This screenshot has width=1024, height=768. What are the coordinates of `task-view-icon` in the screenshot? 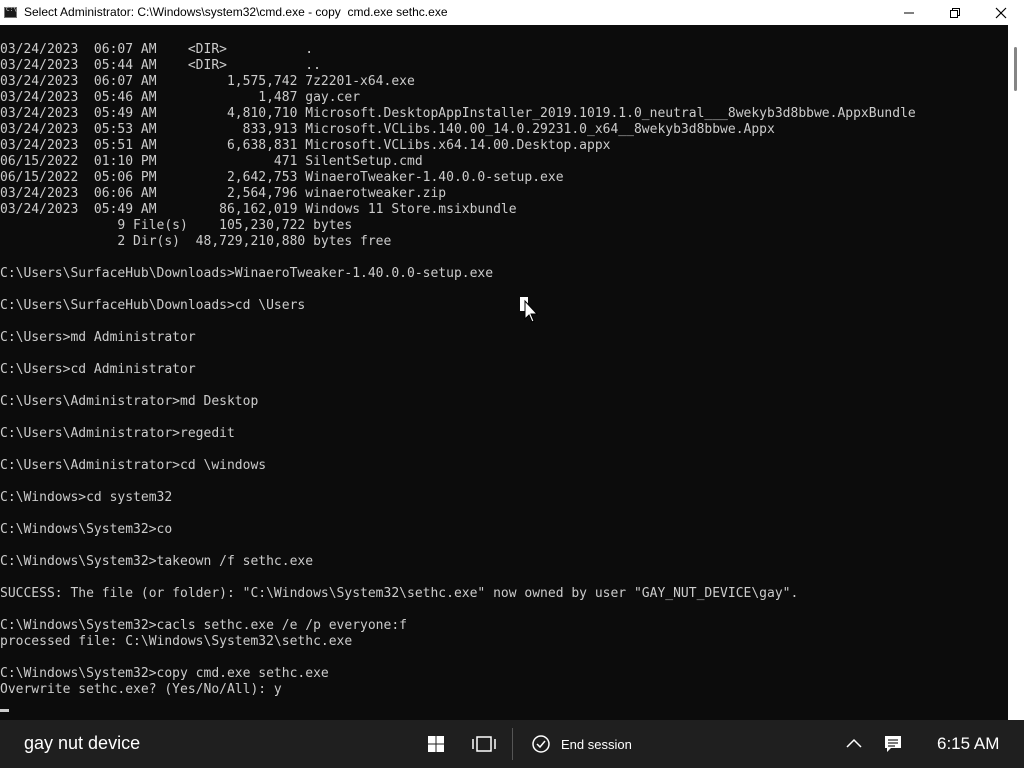 It's located at (484, 744).